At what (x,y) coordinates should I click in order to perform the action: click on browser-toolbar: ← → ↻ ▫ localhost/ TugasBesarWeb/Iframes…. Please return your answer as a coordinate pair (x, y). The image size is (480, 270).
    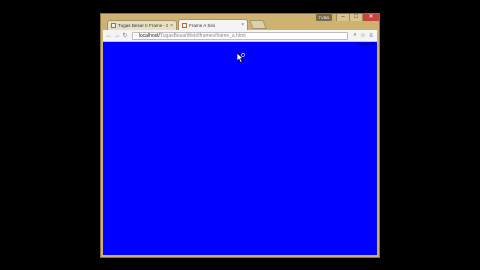
    Looking at the image, I should click on (240, 36).